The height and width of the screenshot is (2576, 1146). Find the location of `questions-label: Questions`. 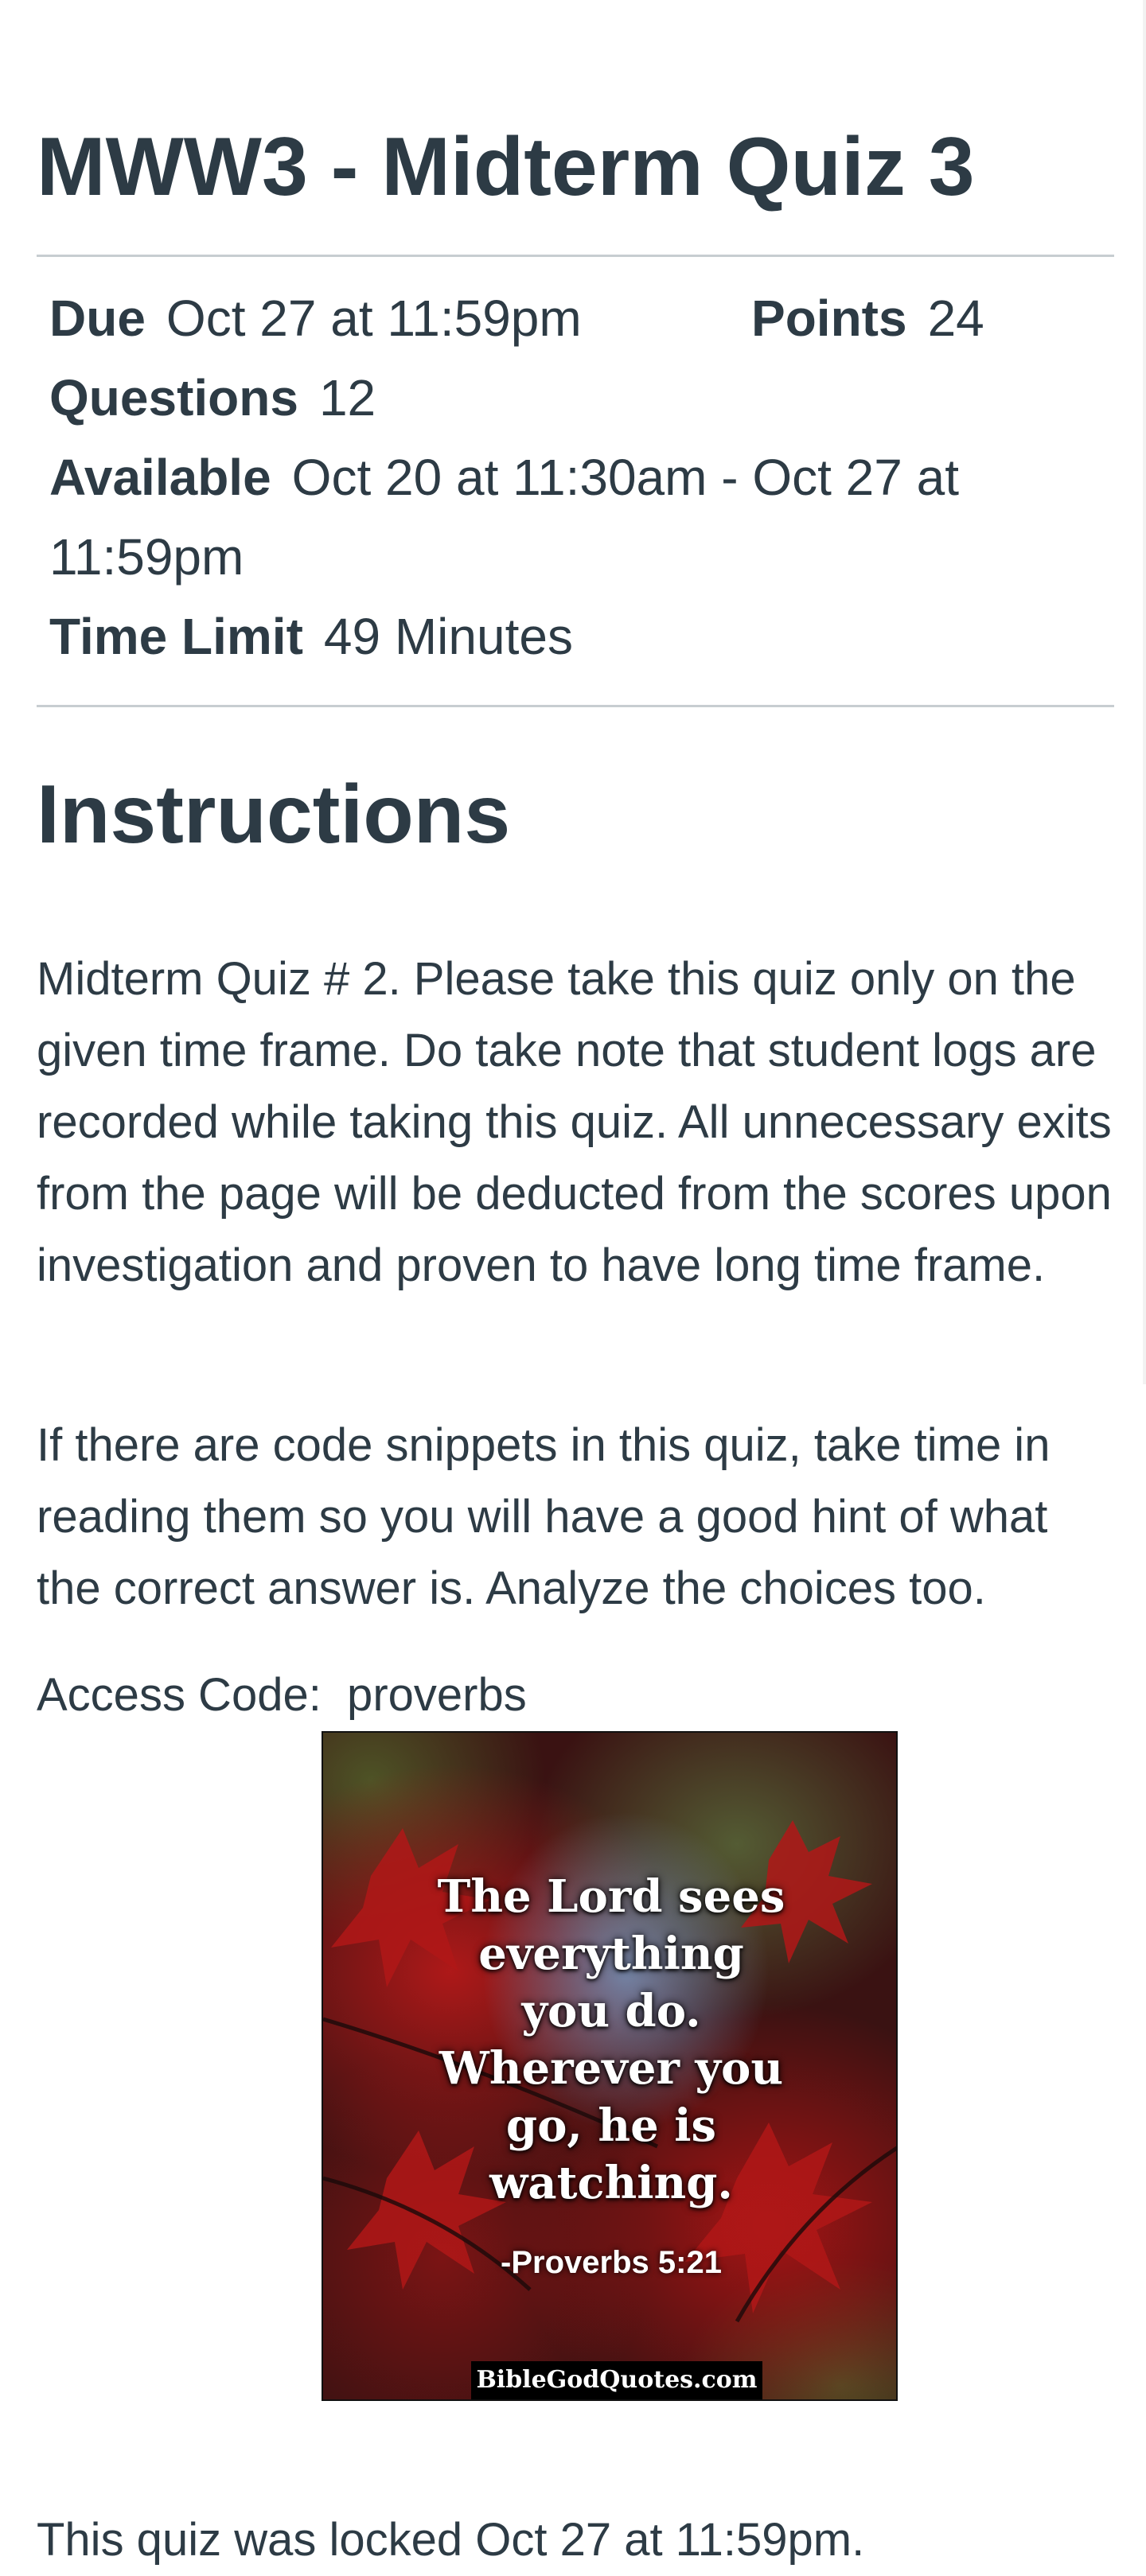

questions-label: Questions is located at coordinates (173, 398).